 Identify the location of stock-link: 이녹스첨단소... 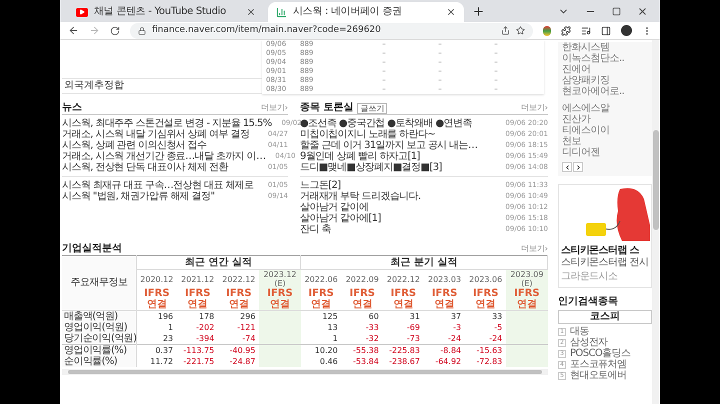
(605, 58).